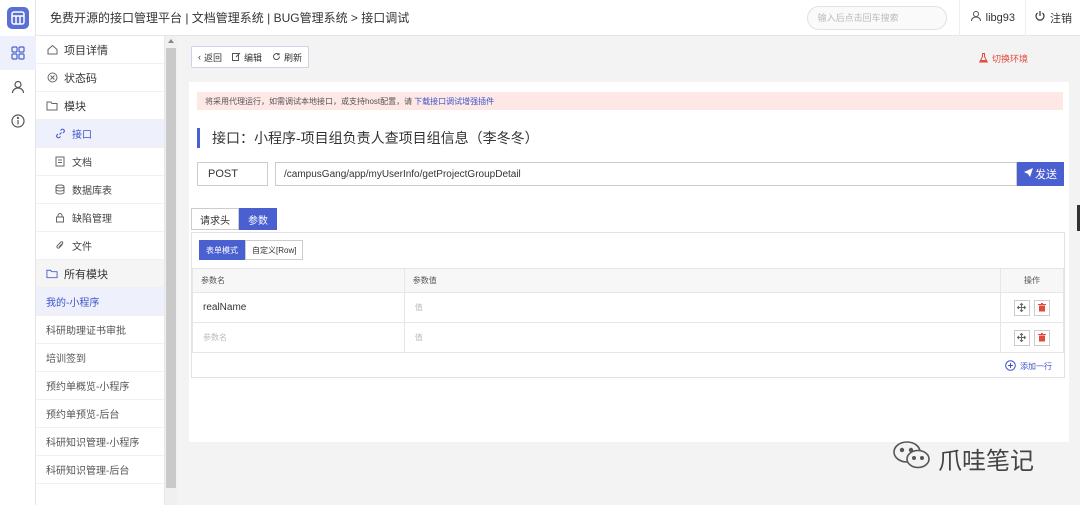 This screenshot has height=505, width=1080. What do you see at coordinates (60, 162) in the screenshot?
I see `document-icon` at bounding box center [60, 162].